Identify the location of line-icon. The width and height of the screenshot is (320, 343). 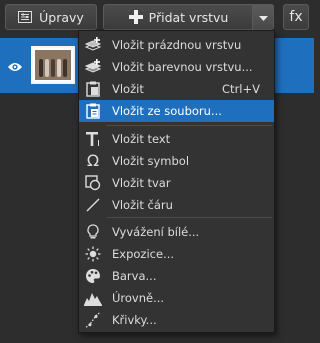
(93, 205).